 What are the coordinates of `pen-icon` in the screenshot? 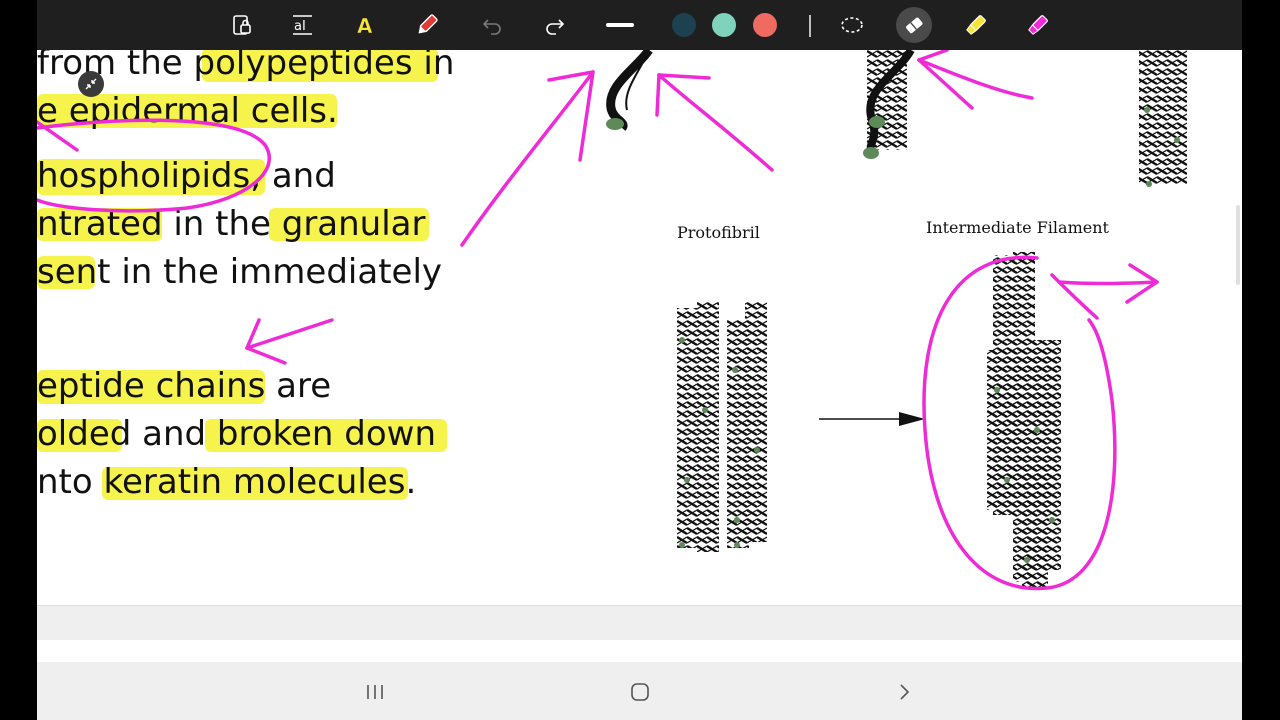 It's located at (427, 25).